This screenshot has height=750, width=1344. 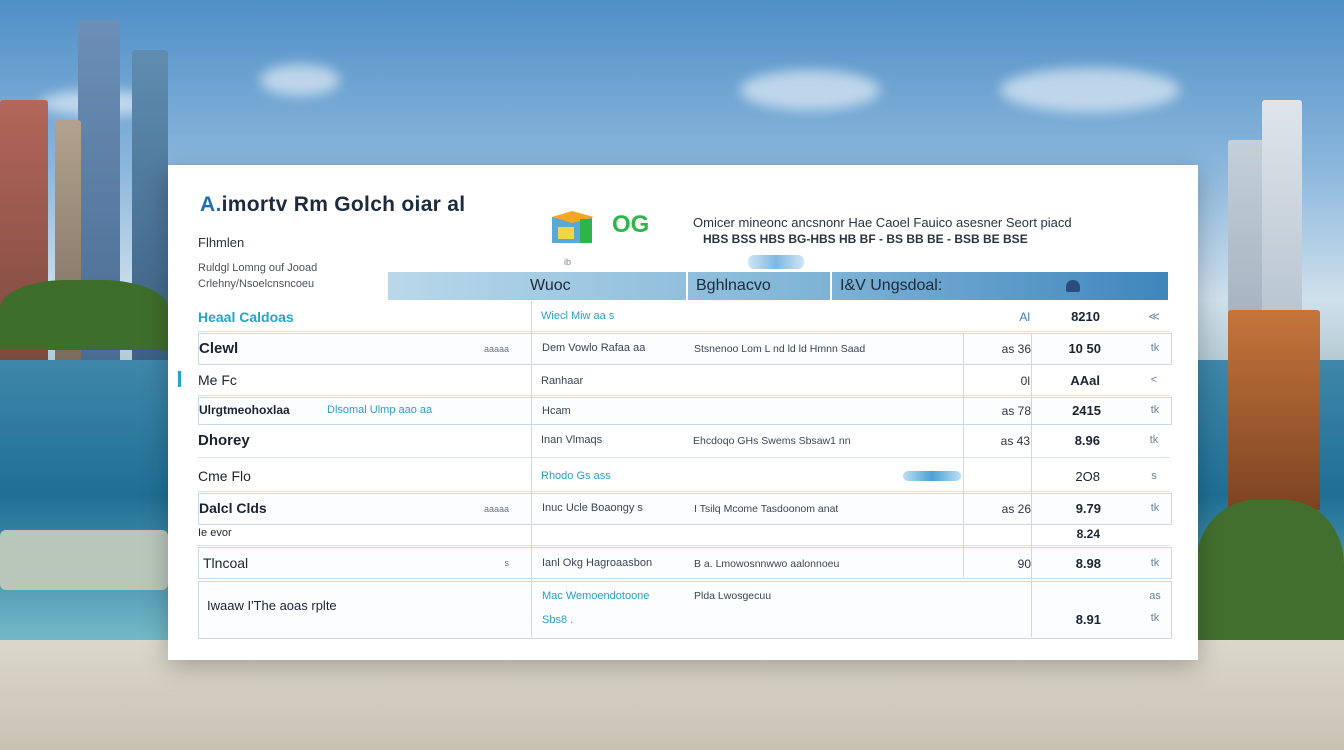 What do you see at coordinates (932, 476) in the screenshot?
I see `status-chip` at bounding box center [932, 476].